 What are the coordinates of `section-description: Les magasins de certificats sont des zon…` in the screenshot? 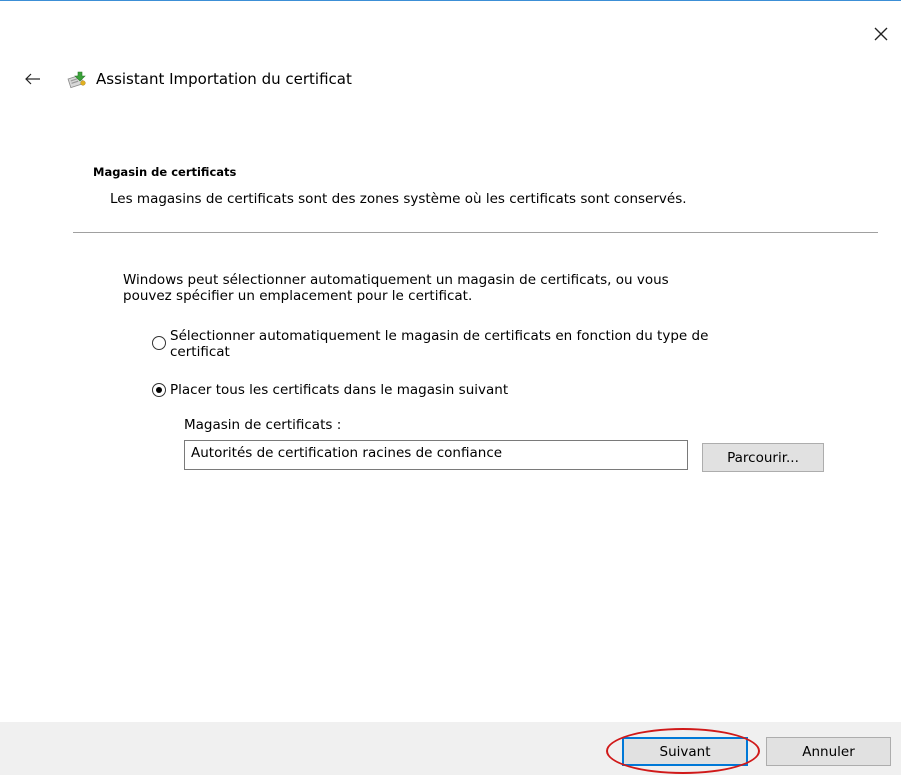 It's located at (398, 199).